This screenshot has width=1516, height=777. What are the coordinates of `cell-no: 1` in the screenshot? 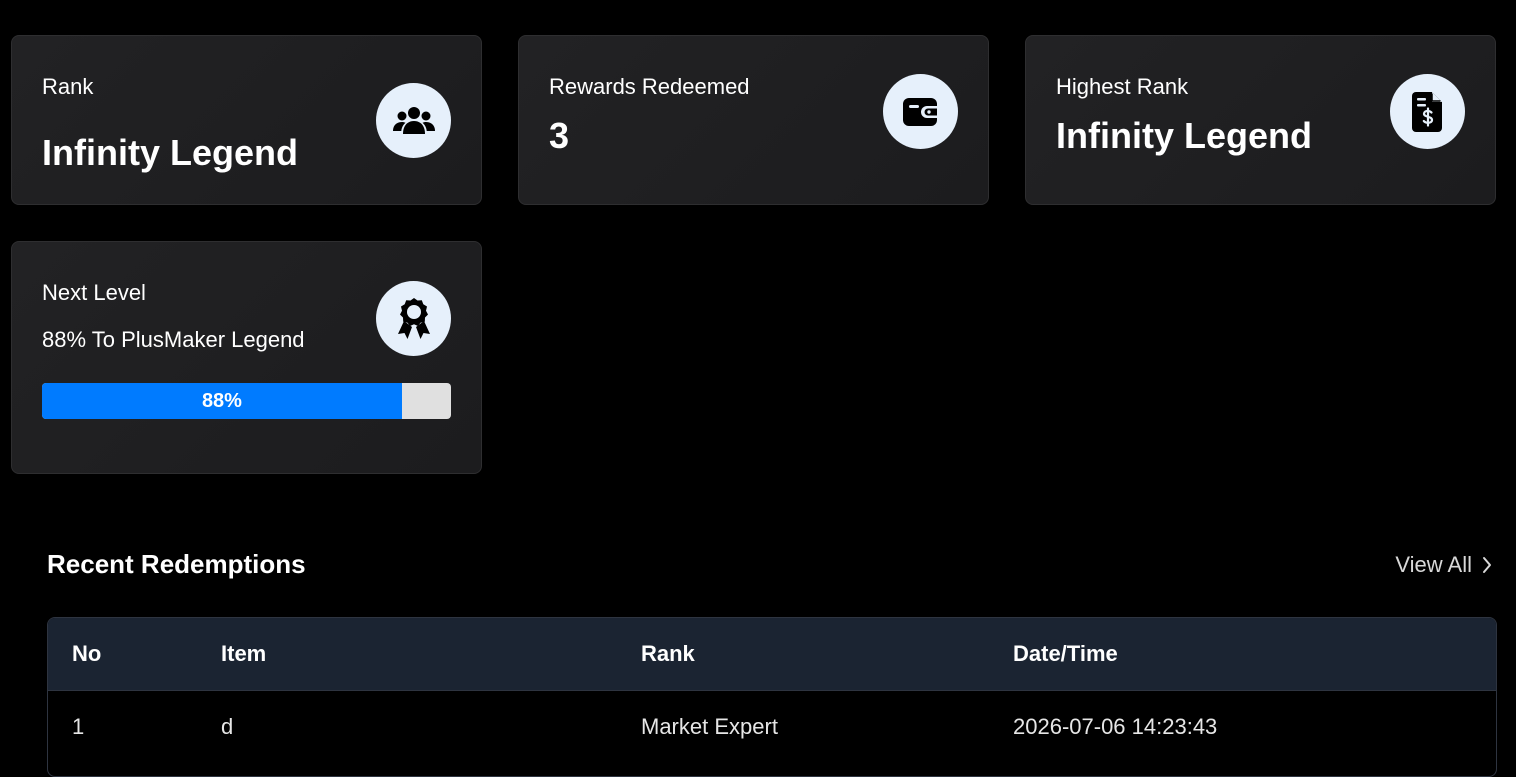 It's located at (78, 726).